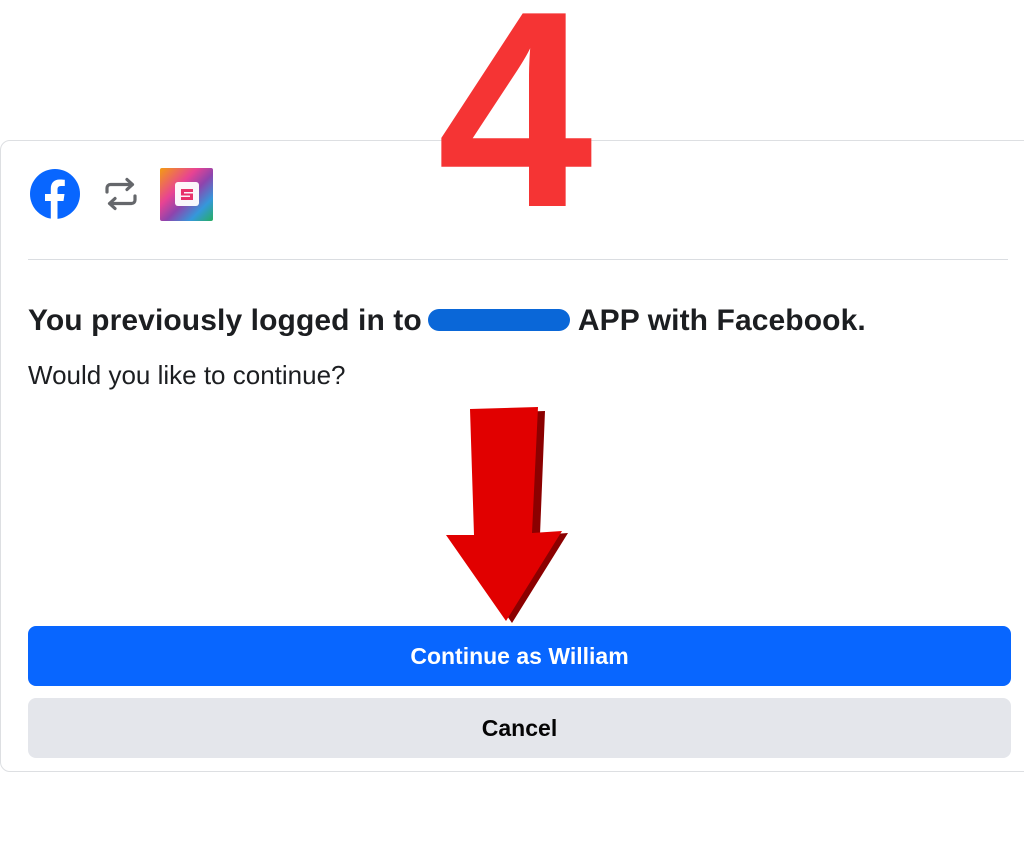  What do you see at coordinates (225, 320) in the screenshot?
I see `heading-prefix: You previously logged in to` at bounding box center [225, 320].